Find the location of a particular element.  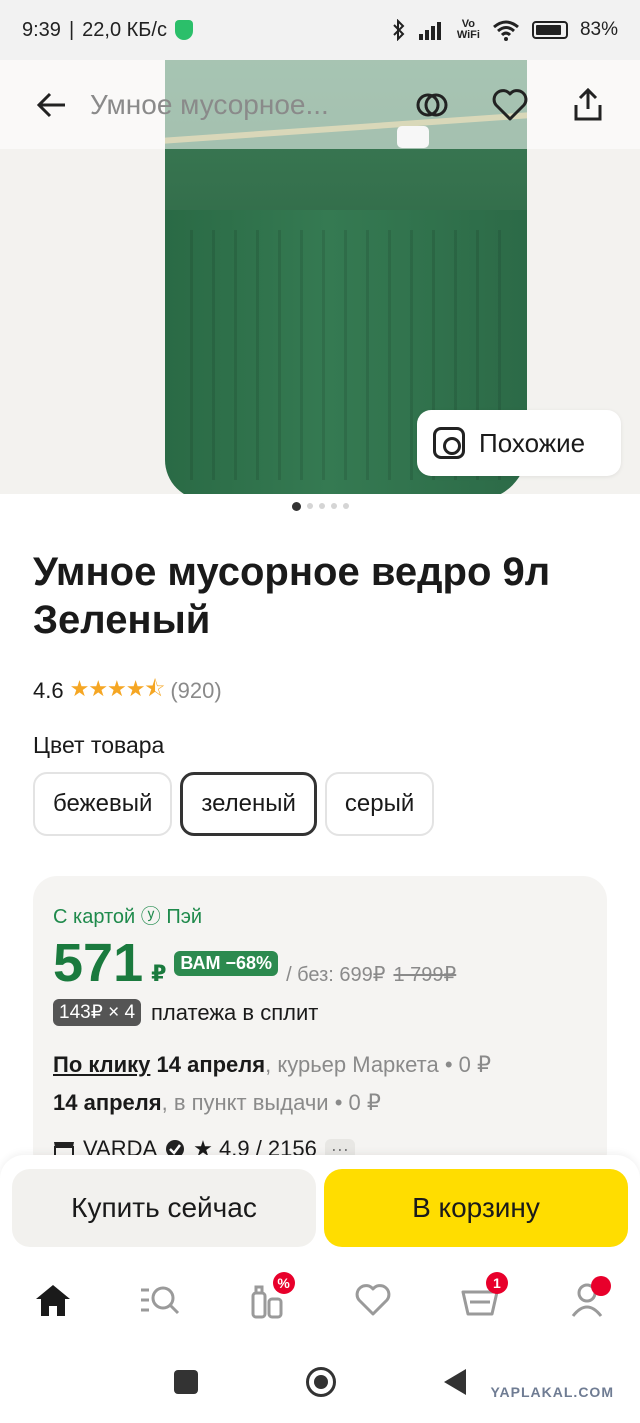

similar-button: Похожие is located at coordinates (519, 443).